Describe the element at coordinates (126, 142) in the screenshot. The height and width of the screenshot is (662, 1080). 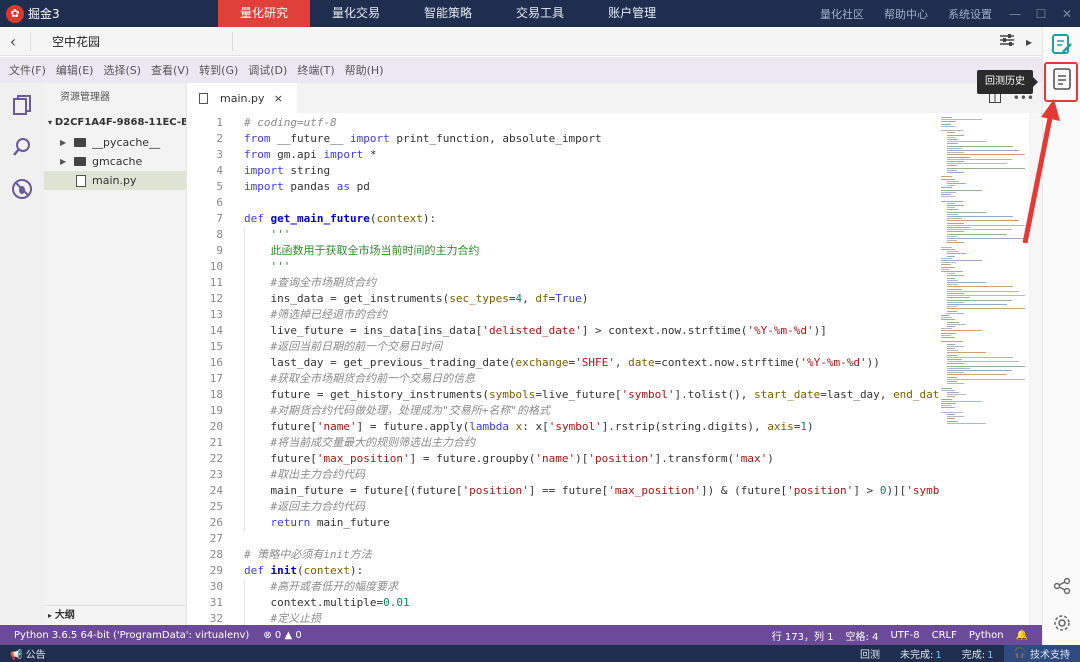
I see `tree-item-label: __pycache__` at that location.